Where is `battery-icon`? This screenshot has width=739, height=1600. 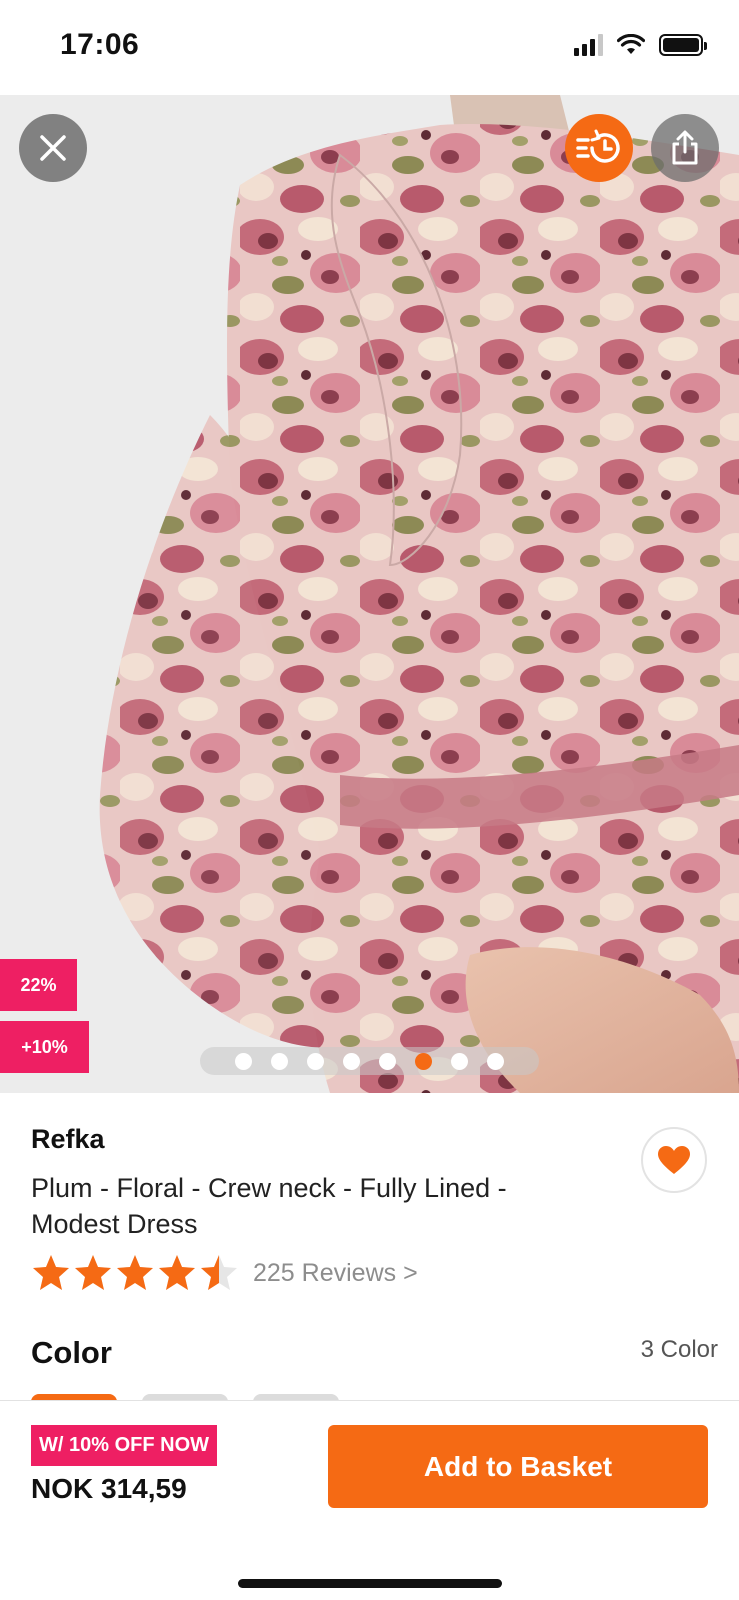
battery-icon is located at coordinates (683, 45).